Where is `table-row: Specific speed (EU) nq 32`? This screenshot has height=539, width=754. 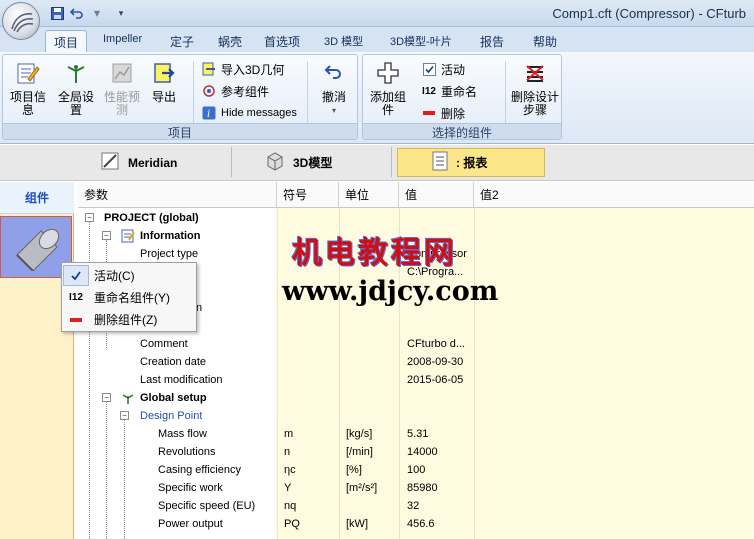 table-row: Specific speed (EU) nq 32 is located at coordinates (416, 506).